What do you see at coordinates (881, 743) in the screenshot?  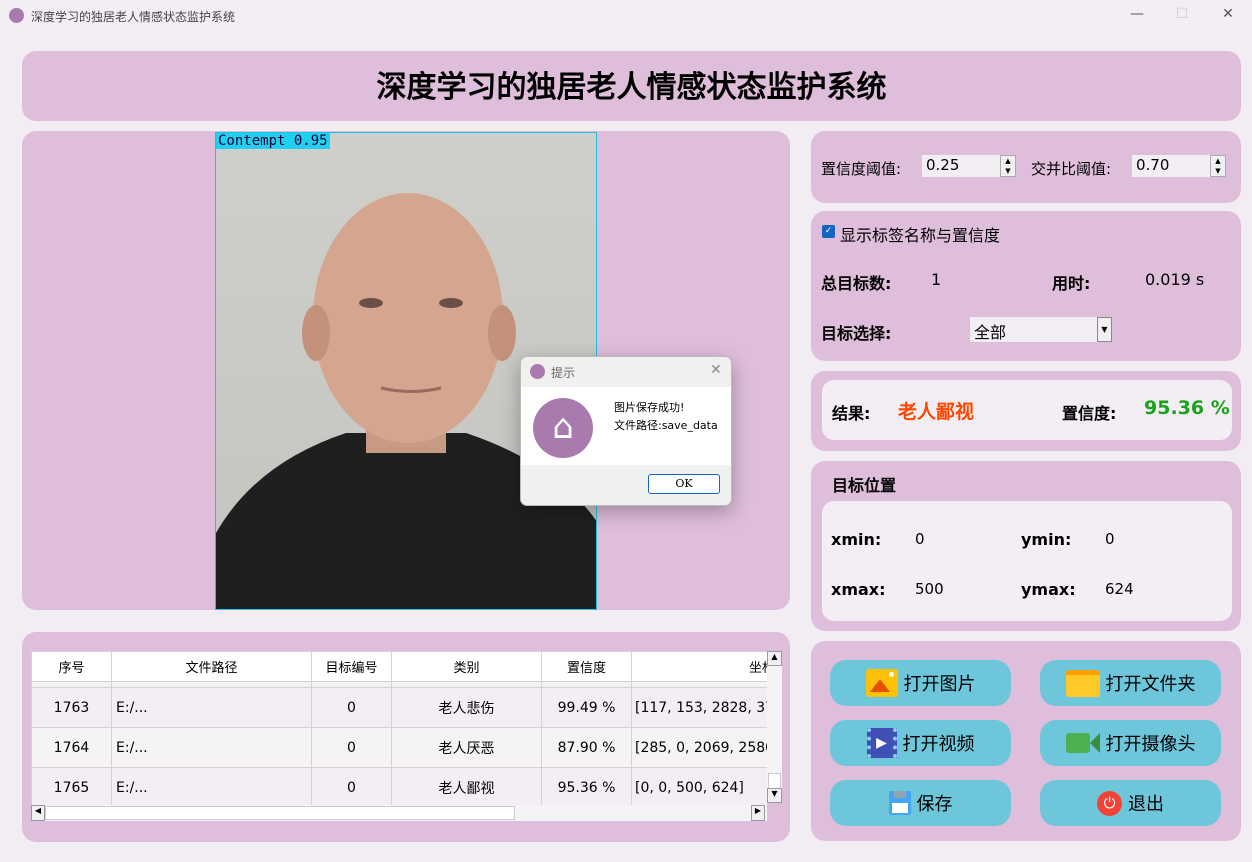 I see `video-icon: ▶` at bounding box center [881, 743].